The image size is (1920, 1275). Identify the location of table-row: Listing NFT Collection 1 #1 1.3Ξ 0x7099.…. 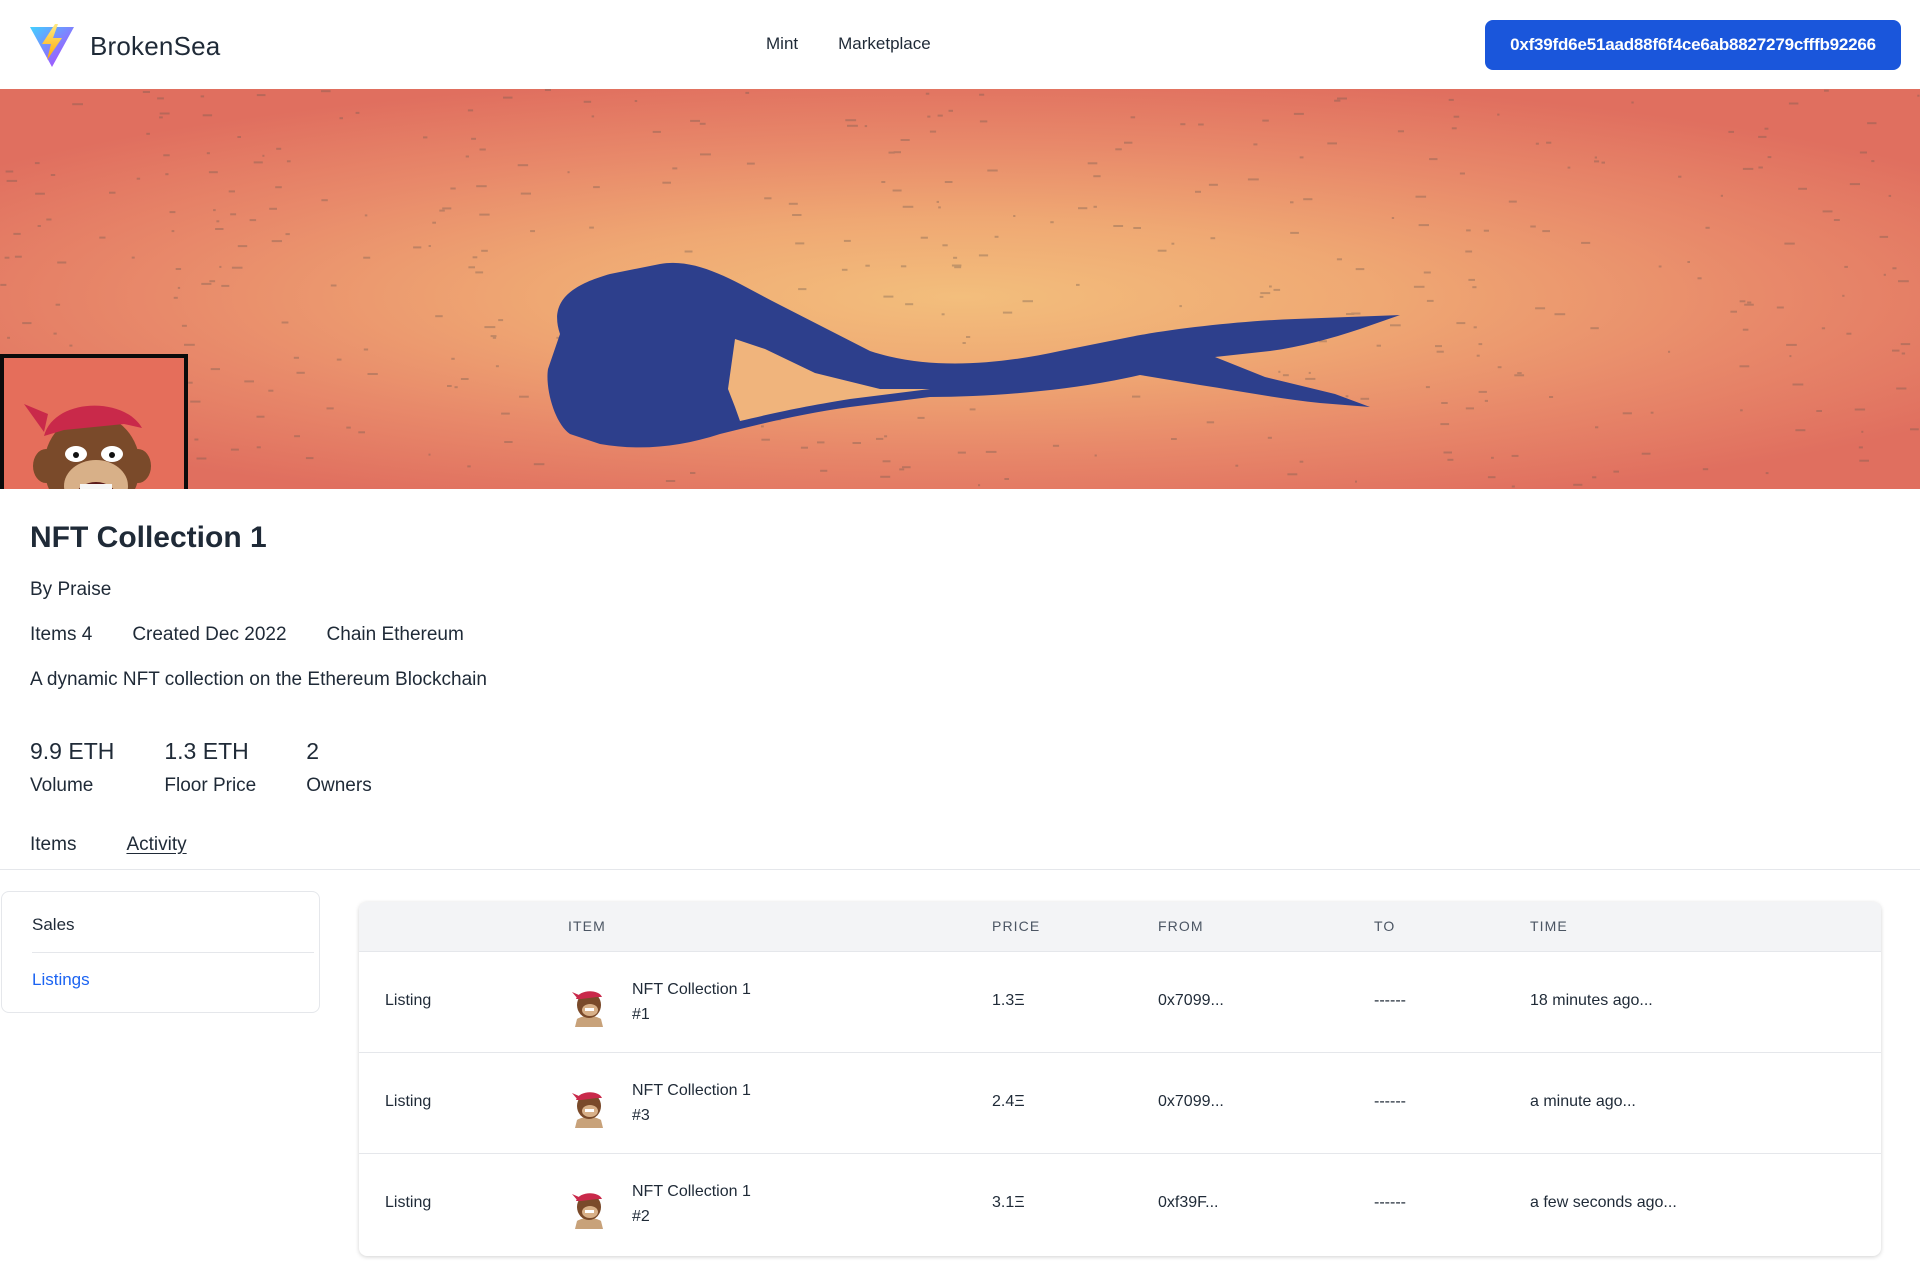
(1120, 1002).